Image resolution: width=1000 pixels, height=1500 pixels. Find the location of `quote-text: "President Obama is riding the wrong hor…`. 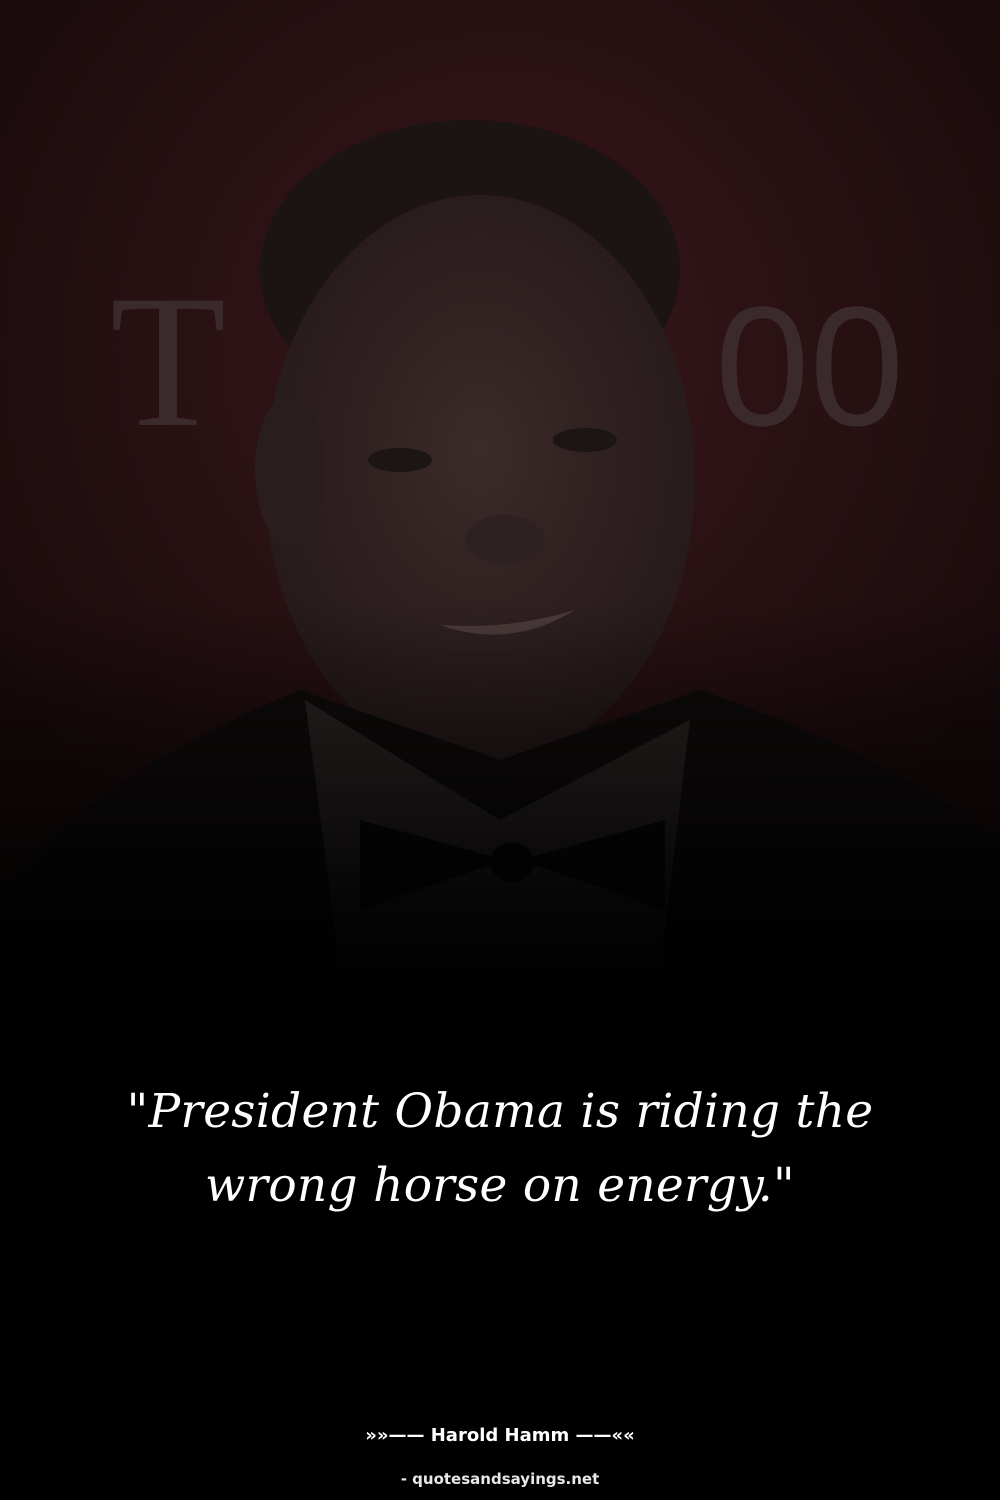

quote-text: "President Obama is riding the wrong hor… is located at coordinates (500, 1148).